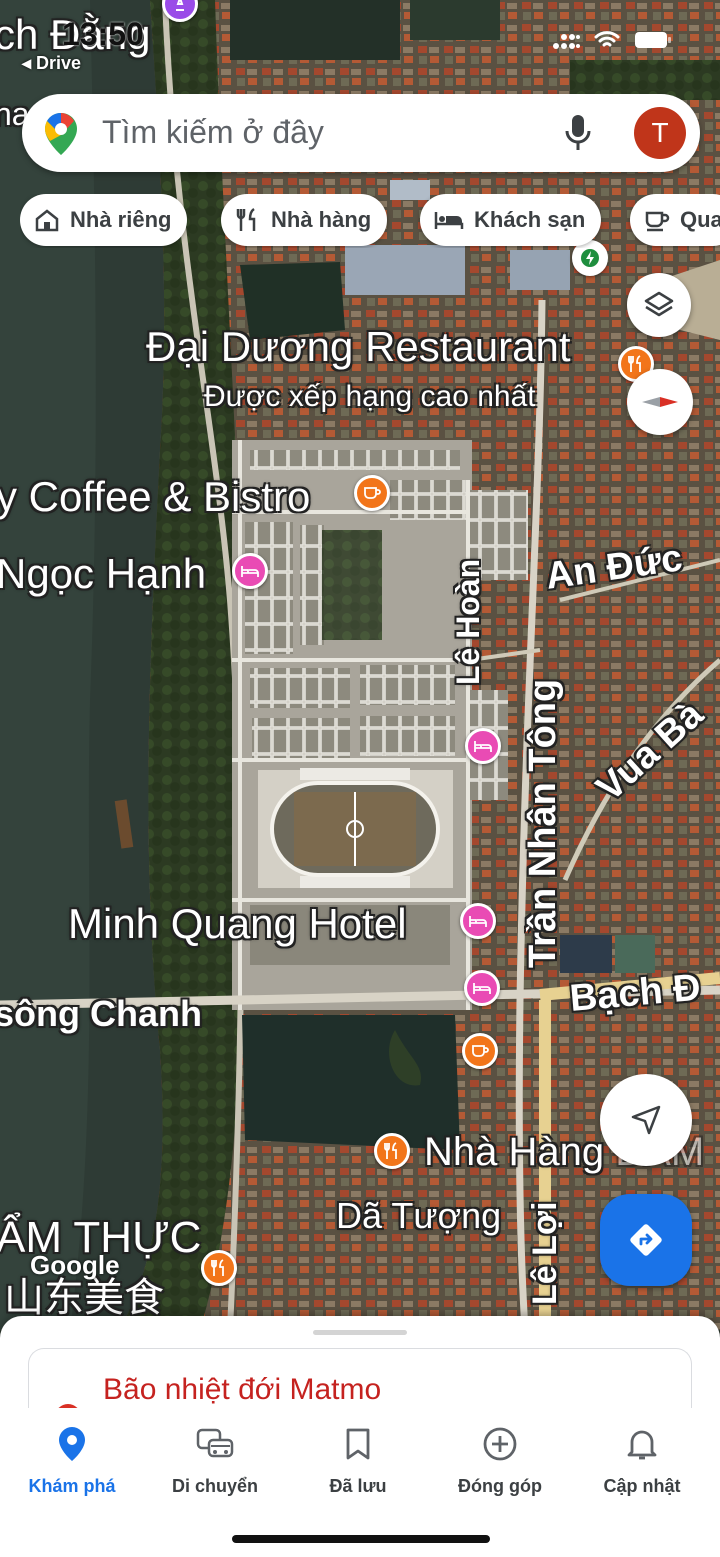 This screenshot has height=1557, width=720. What do you see at coordinates (653, 40) in the screenshot?
I see `battery-icon` at bounding box center [653, 40].